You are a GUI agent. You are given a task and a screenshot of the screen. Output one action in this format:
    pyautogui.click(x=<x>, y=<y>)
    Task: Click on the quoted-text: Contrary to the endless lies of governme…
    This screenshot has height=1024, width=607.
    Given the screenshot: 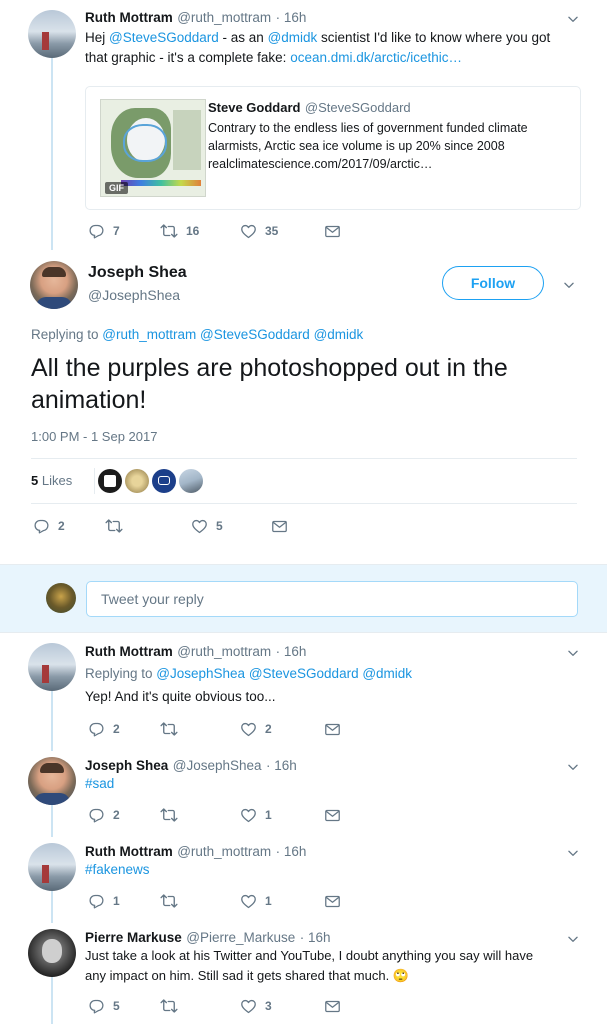 What is the action you would take?
    pyautogui.click(x=368, y=146)
    